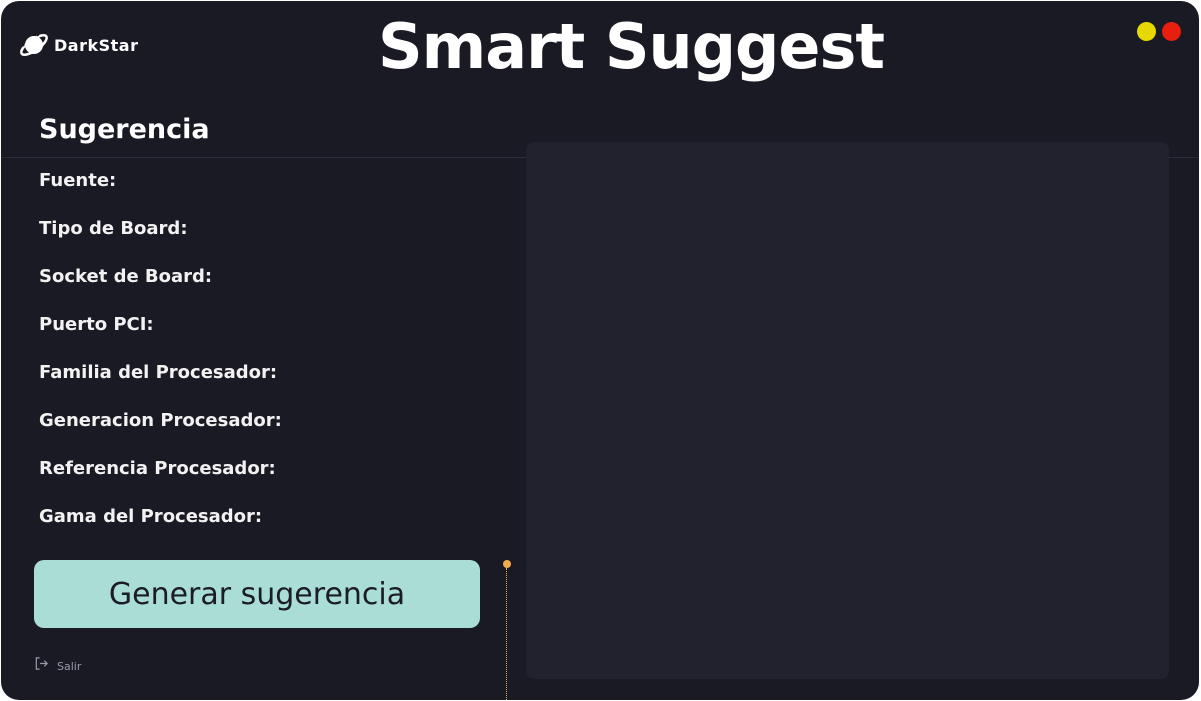 The height and width of the screenshot is (701, 1201). I want to click on field-label-familia-procesador: Familia del Procesador:, so click(158, 372).